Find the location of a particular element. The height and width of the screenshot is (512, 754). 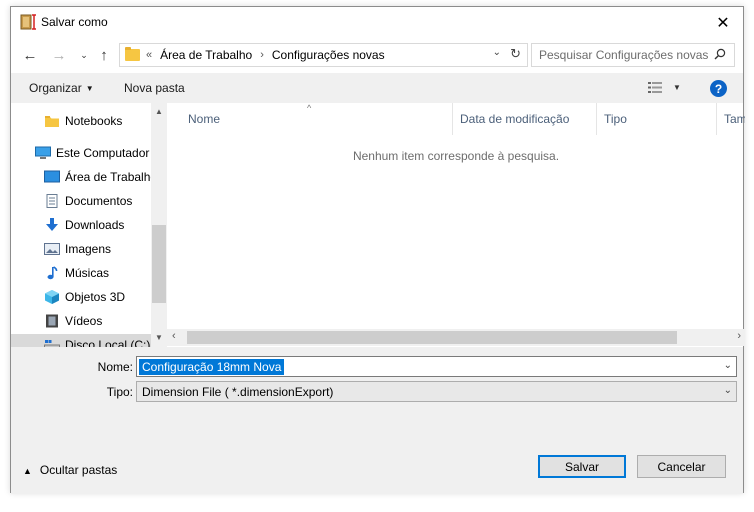

scroll-down-icon: ▼ is located at coordinates (159, 337).